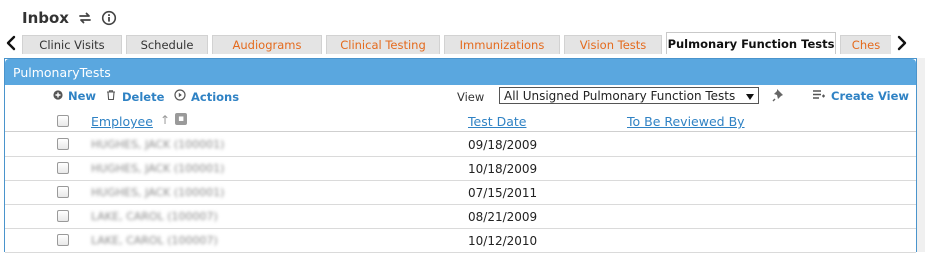 This screenshot has width=925, height=253. Describe the element at coordinates (471, 97) in the screenshot. I see `view-label: View` at that location.